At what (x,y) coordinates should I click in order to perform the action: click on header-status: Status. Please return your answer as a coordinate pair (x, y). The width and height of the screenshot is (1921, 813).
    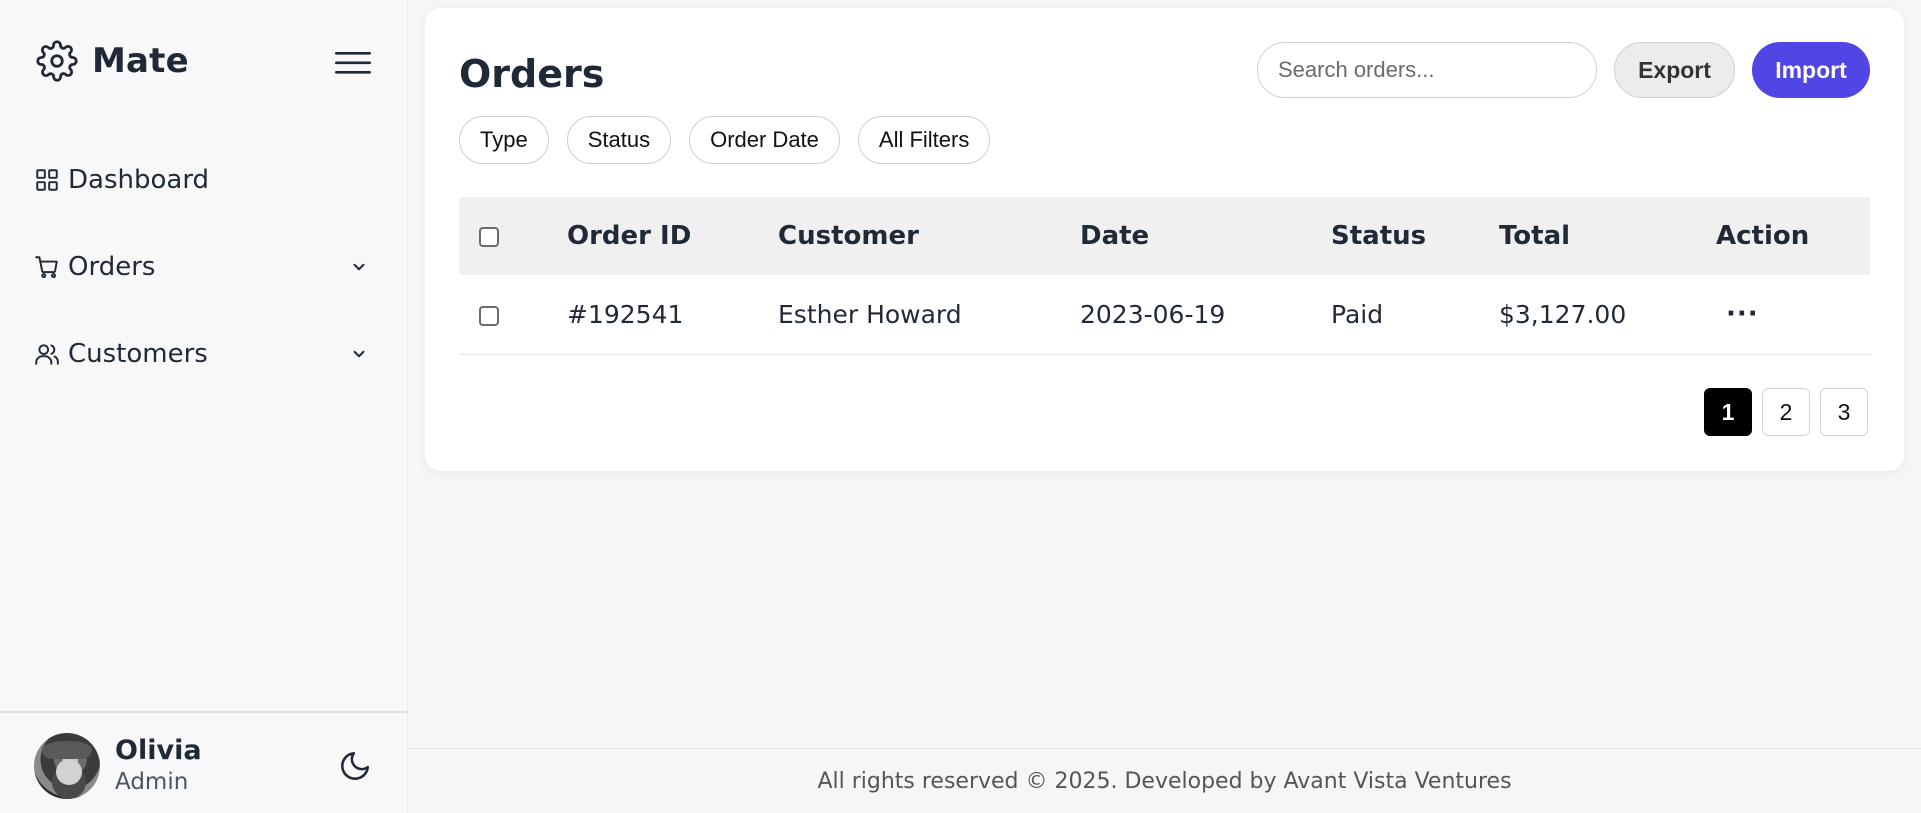
    Looking at the image, I should click on (1415, 236).